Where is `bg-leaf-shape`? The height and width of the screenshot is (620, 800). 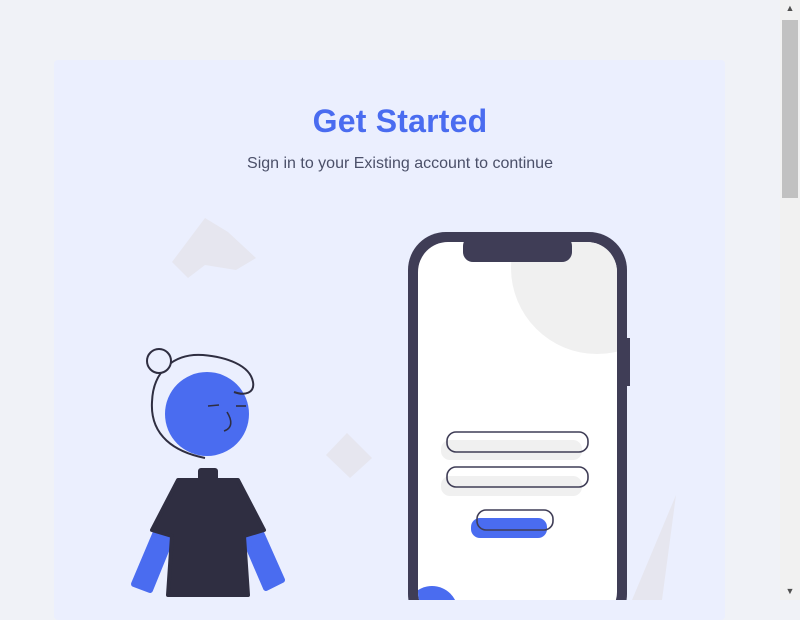 bg-leaf-shape is located at coordinates (654, 547).